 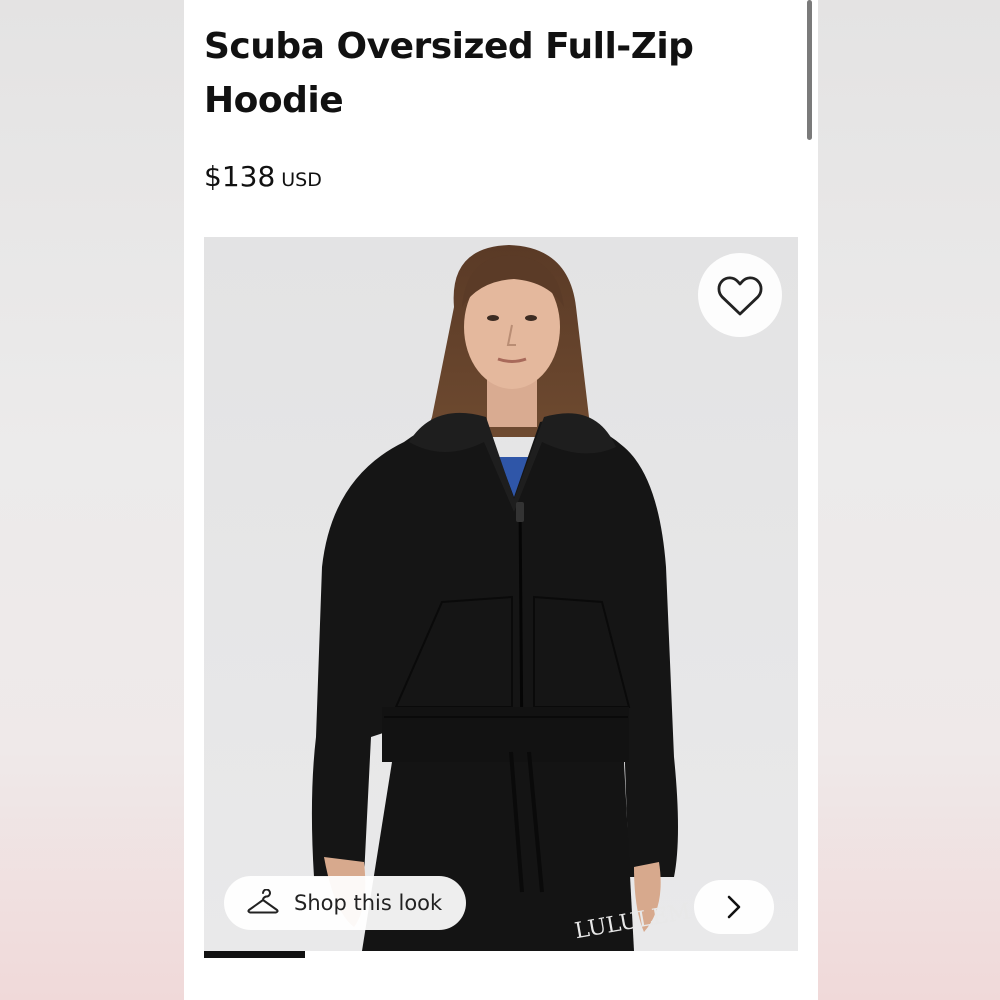 I want to click on product-currency: USD, so click(x=301, y=180).